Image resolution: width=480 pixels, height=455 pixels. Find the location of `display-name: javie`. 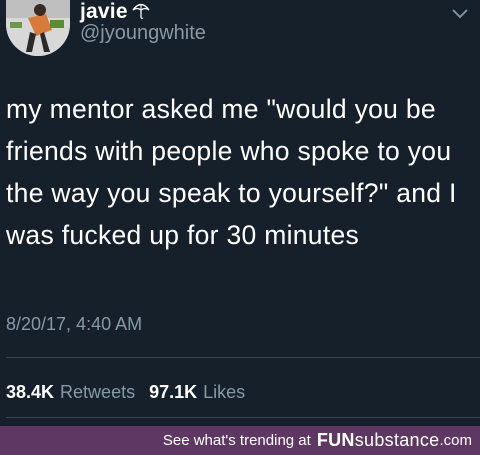

display-name: javie is located at coordinates (104, 12).